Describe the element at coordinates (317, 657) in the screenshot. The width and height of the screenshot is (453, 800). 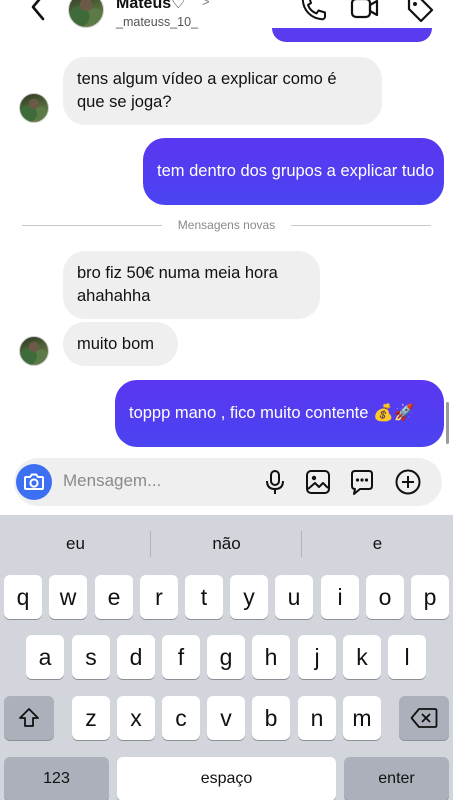
I see `key-j: j` at that location.